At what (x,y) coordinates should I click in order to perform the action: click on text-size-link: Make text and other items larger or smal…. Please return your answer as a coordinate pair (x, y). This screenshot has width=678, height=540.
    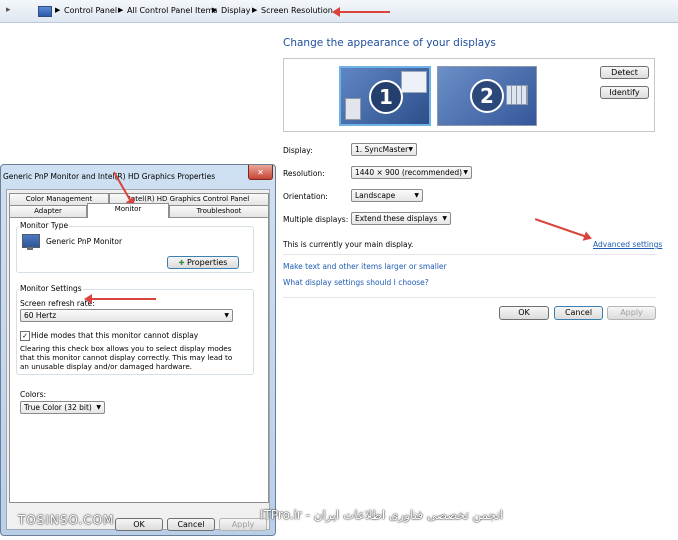
    Looking at the image, I should click on (365, 266).